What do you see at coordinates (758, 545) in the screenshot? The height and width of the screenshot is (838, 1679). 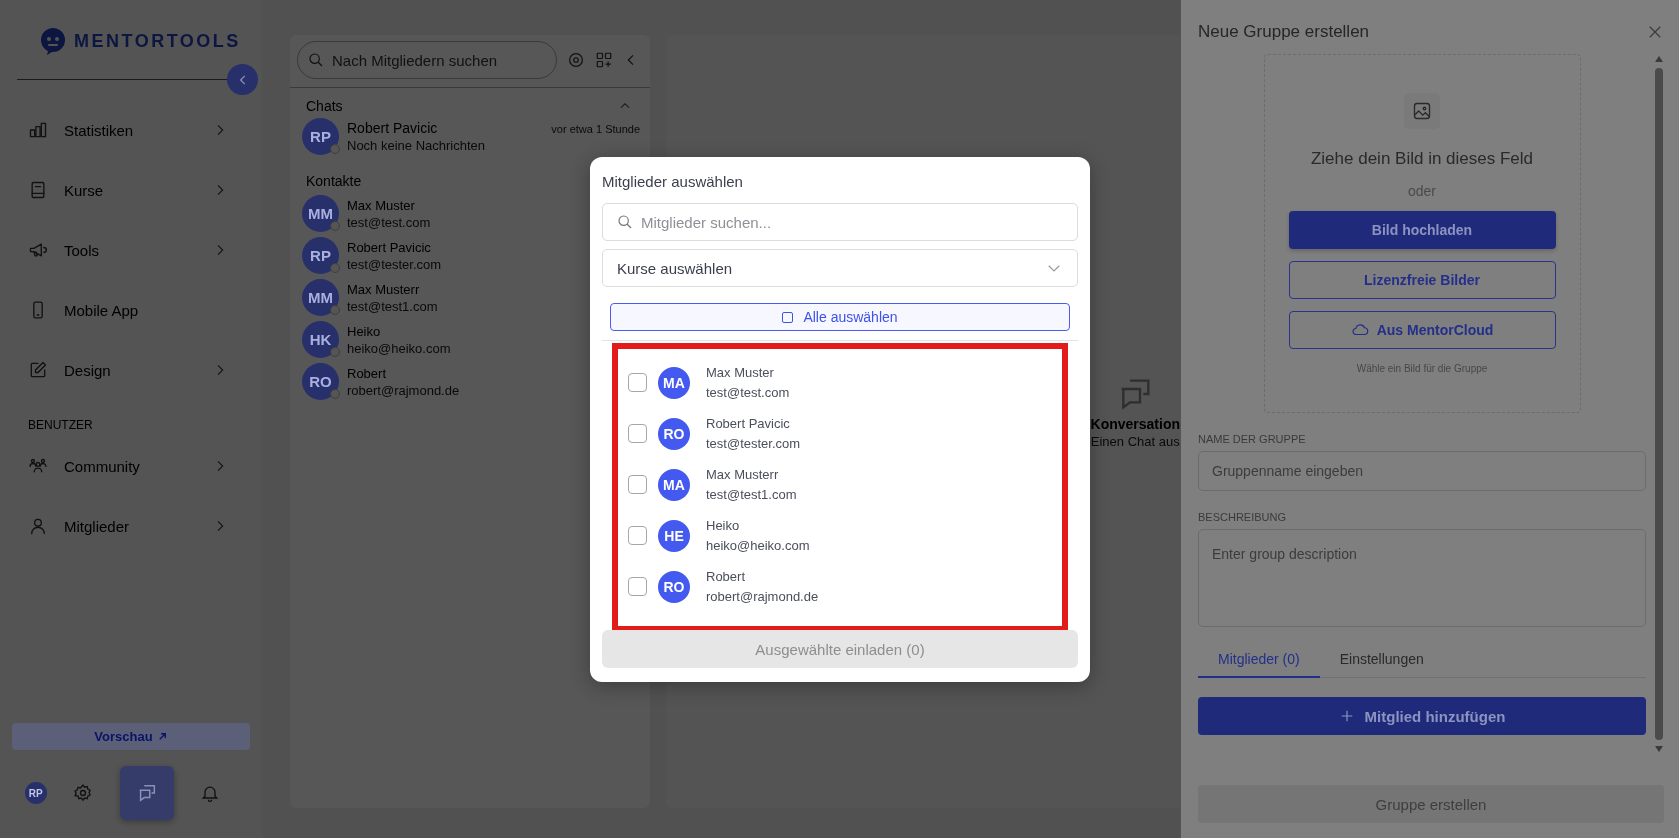 I see `member-email: heiko@heiko.com` at bounding box center [758, 545].